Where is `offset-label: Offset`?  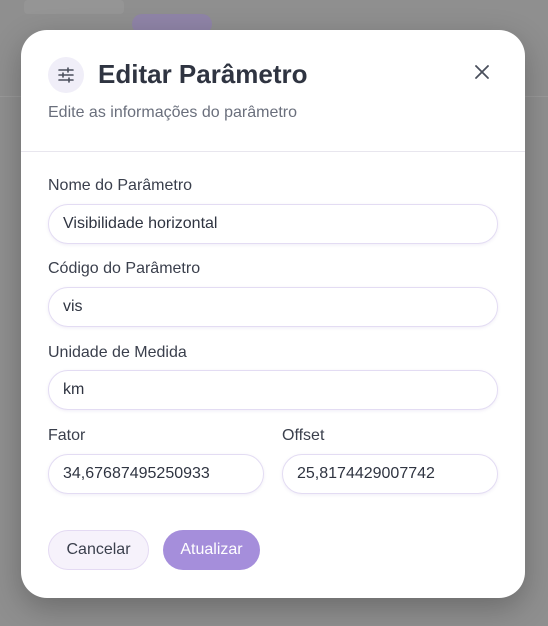
offset-label: Offset is located at coordinates (303, 435).